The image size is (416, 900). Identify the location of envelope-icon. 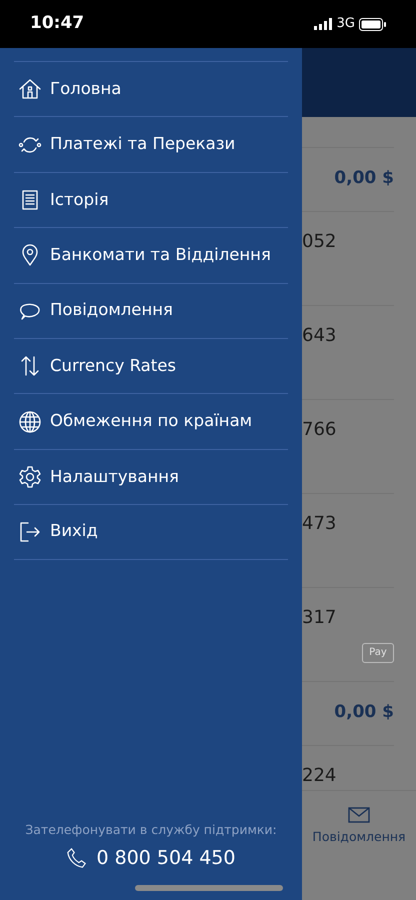
(359, 814).